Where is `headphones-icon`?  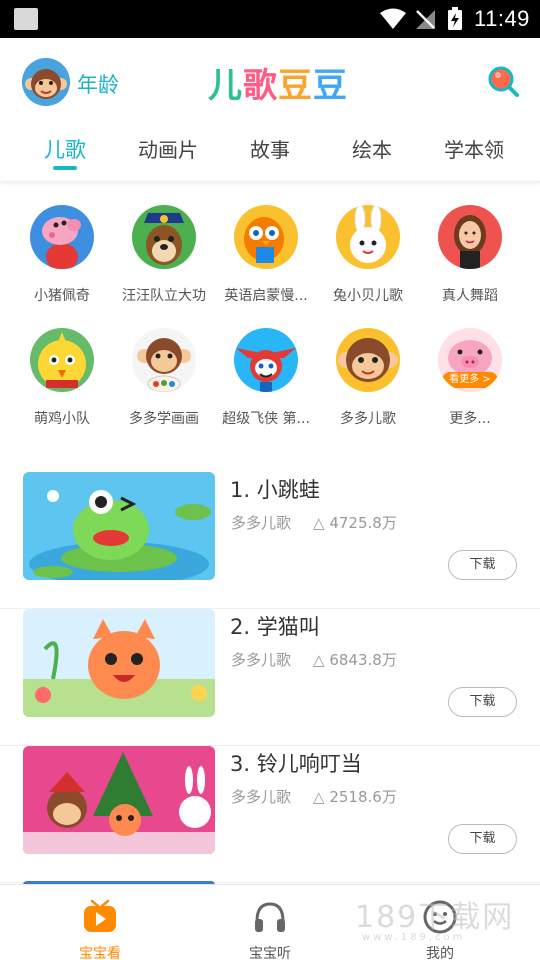
headphones-icon is located at coordinates (270, 917).